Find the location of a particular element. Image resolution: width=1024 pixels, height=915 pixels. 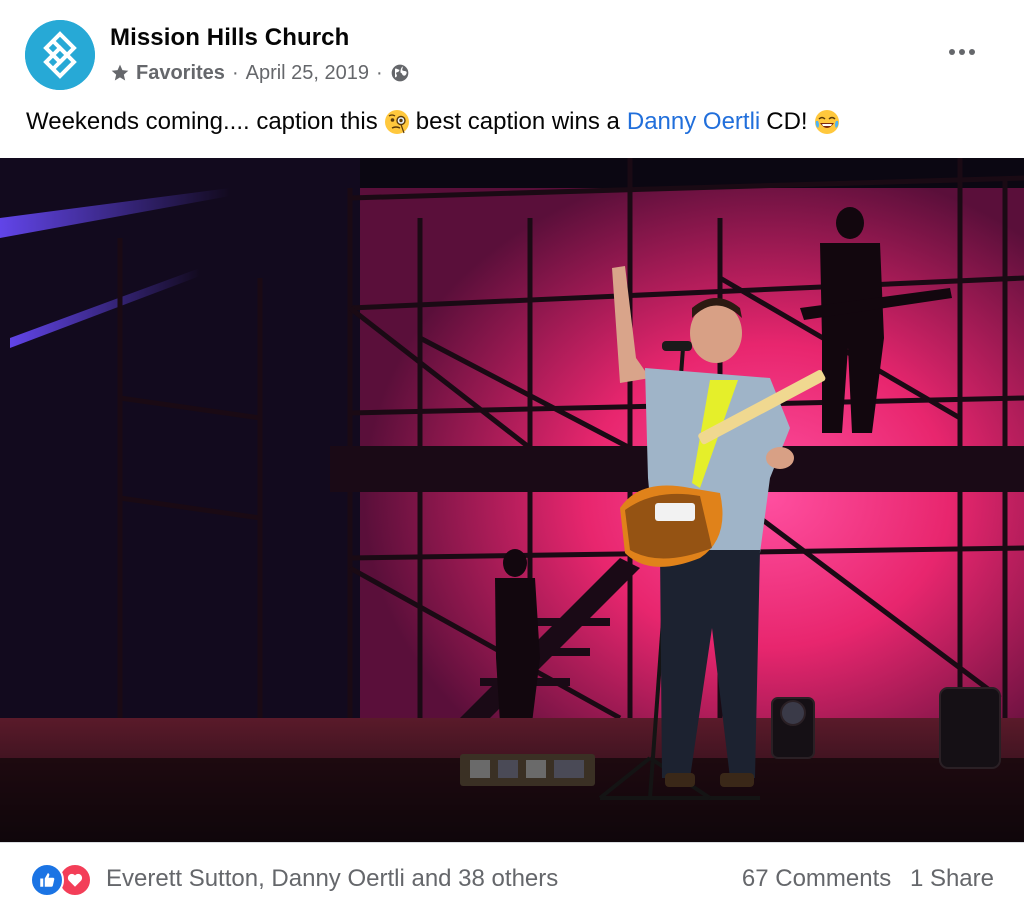

love-icon is located at coordinates (75, 880).